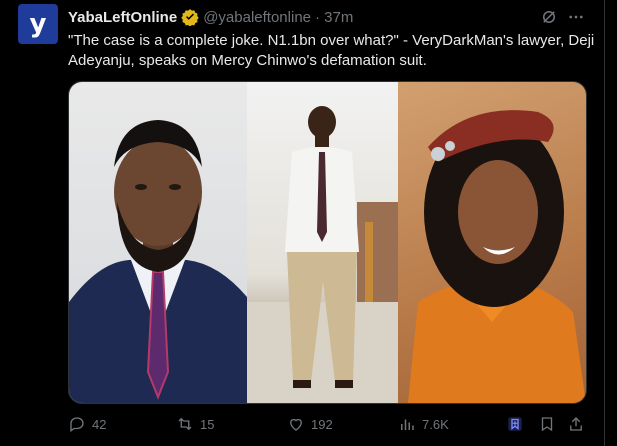 This screenshot has width=617, height=446. I want to click on views-icon, so click(407, 424).